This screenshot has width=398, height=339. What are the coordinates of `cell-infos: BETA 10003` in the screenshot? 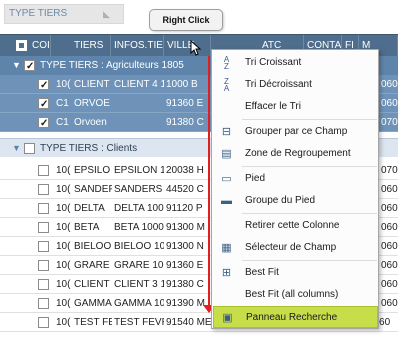 It's located at (139, 227).